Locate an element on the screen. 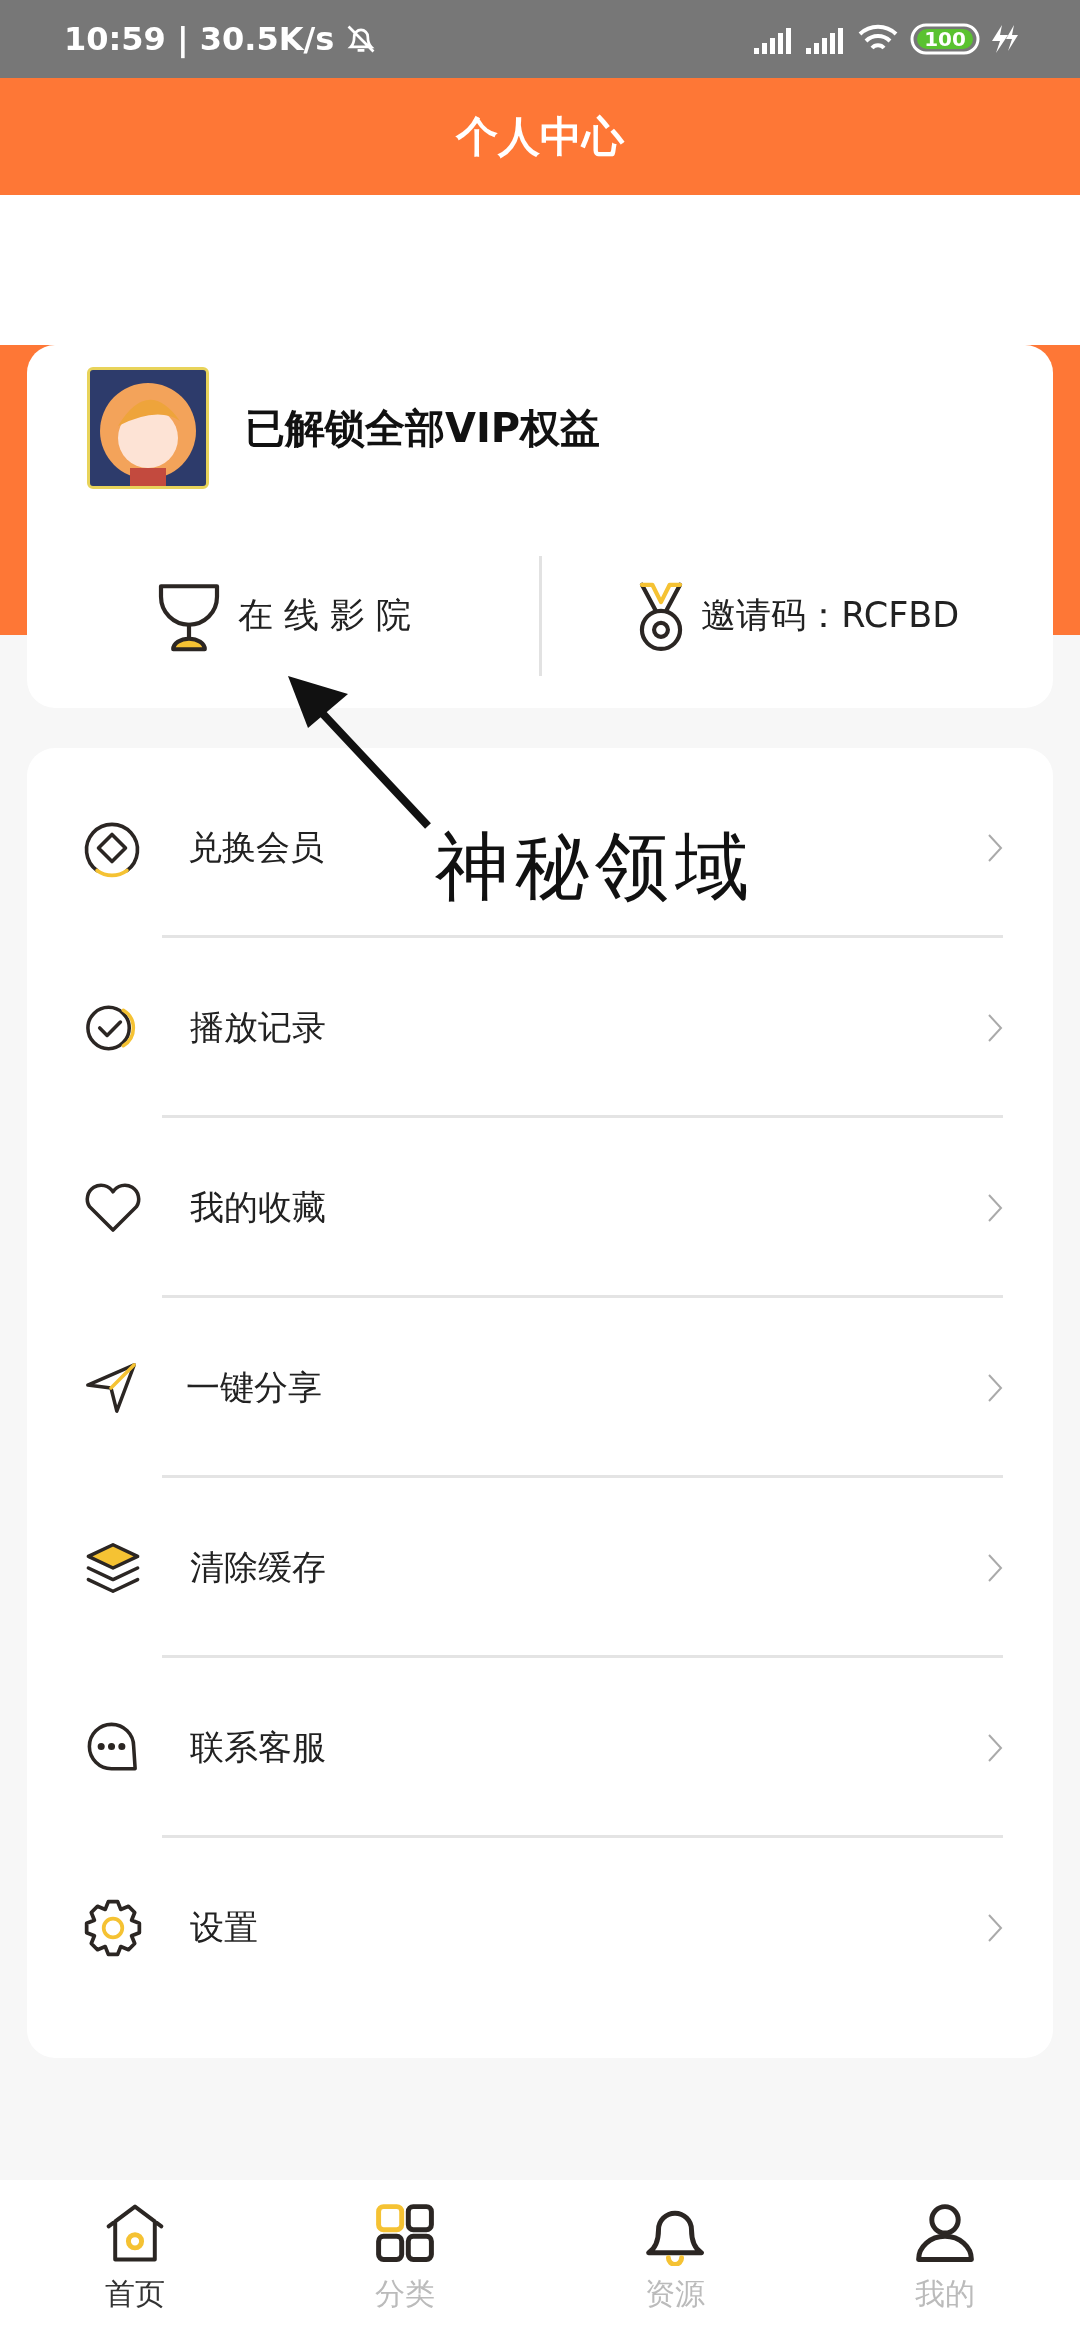 The height and width of the screenshot is (2340, 1080). nav-tab: 首页 is located at coordinates (135, 2260).